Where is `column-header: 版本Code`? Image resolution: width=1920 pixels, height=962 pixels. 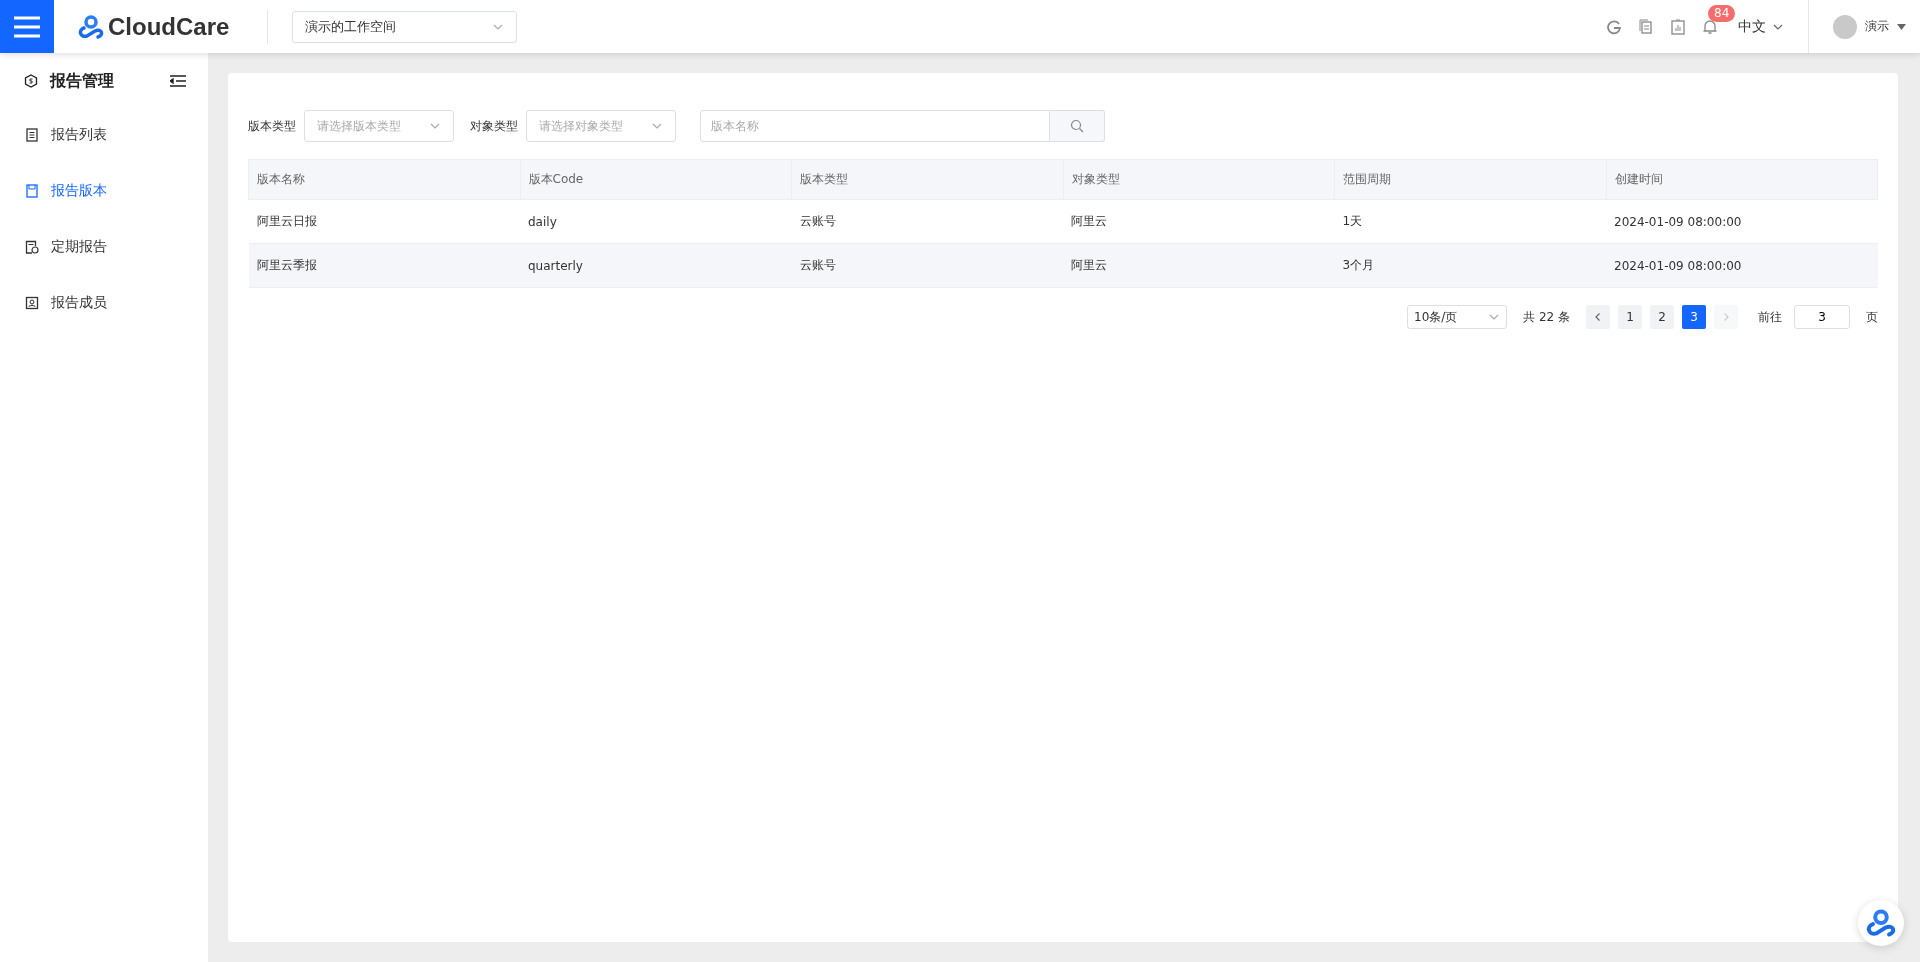 column-header: 版本Code is located at coordinates (656, 179).